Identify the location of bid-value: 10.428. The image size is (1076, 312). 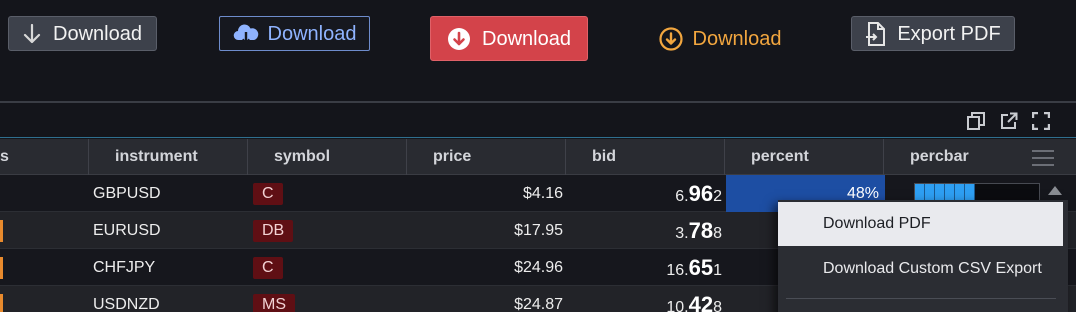
(694, 301).